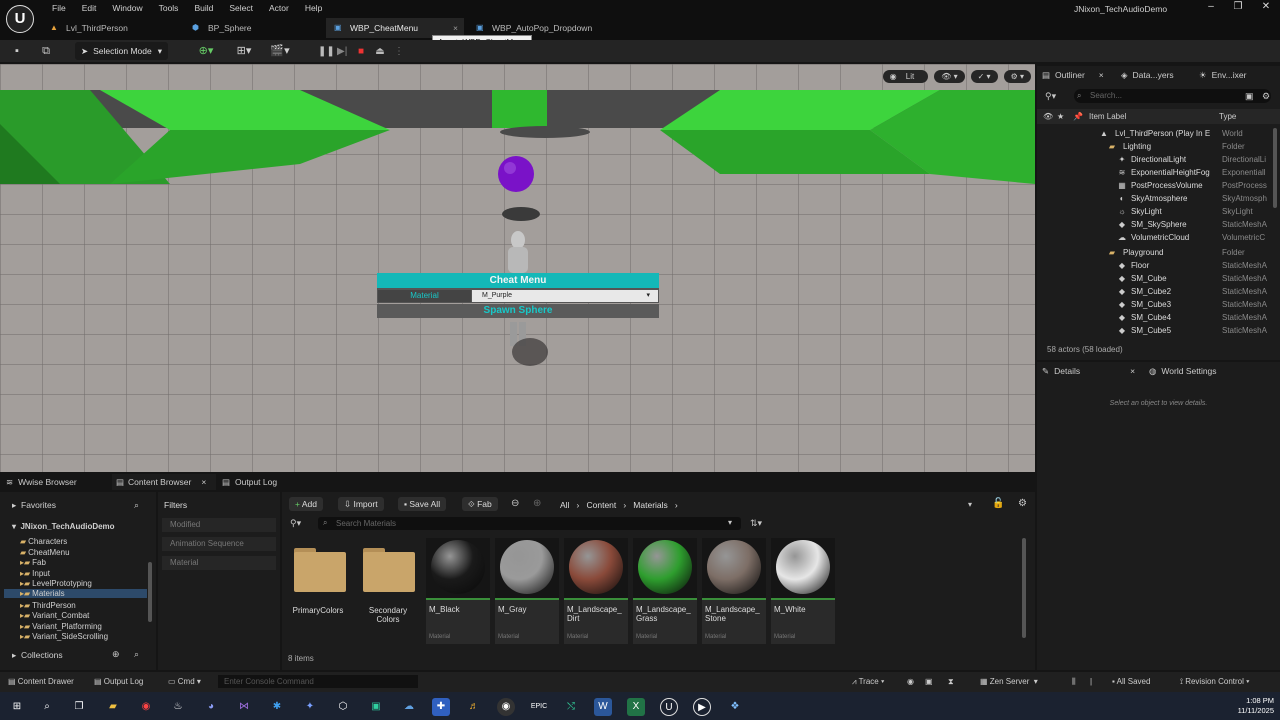  What do you see at coordinates (306, 504) in the screenshot?
I see `add-button: + Add` at bounding box center [306, 504].